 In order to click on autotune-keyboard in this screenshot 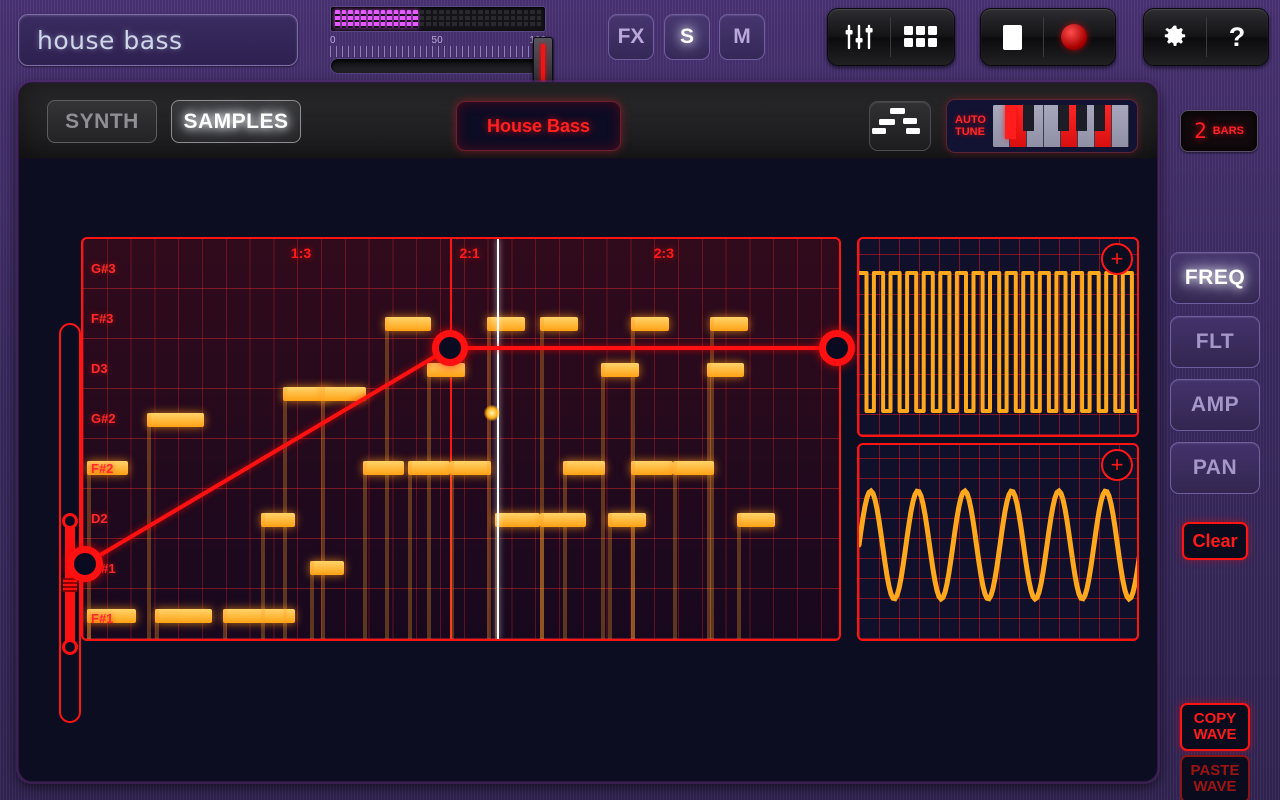, I will do `click(1060, 126)`.